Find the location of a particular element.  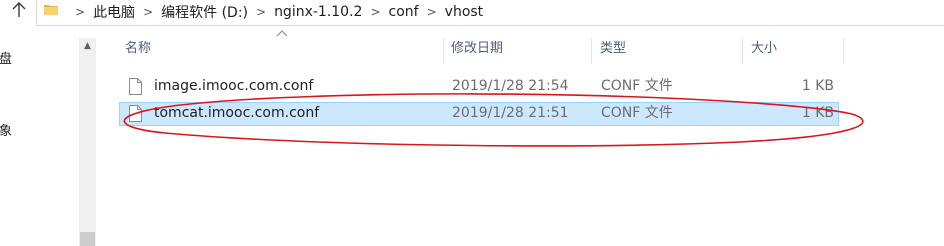

file-name: image.imooc.com.conf is located at coordinates (234, 86).